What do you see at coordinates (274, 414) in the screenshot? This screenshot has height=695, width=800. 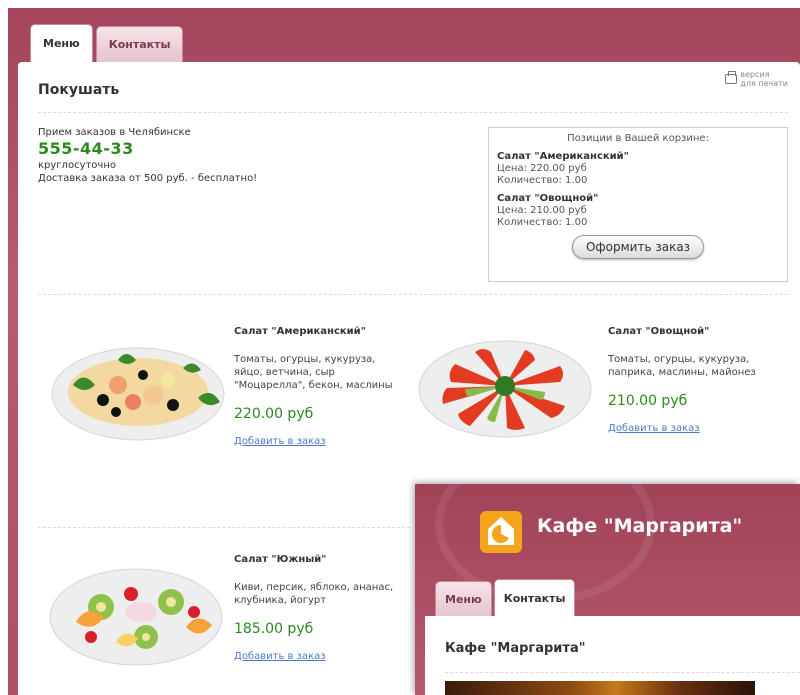 I see `product-price: 220.00 руб` at bounding box center [274, 414].